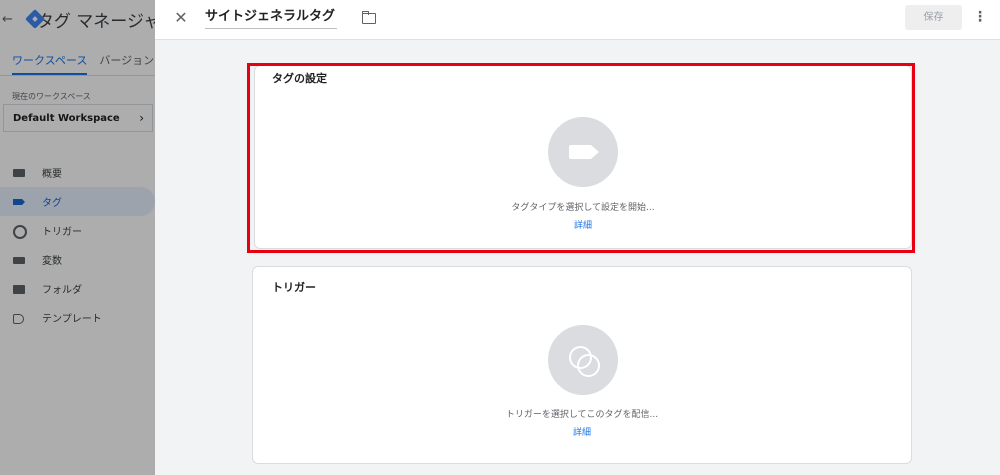 This screenshot has width=1000, height=475. I want to click on trigger-placeholder, so click(583, 360).